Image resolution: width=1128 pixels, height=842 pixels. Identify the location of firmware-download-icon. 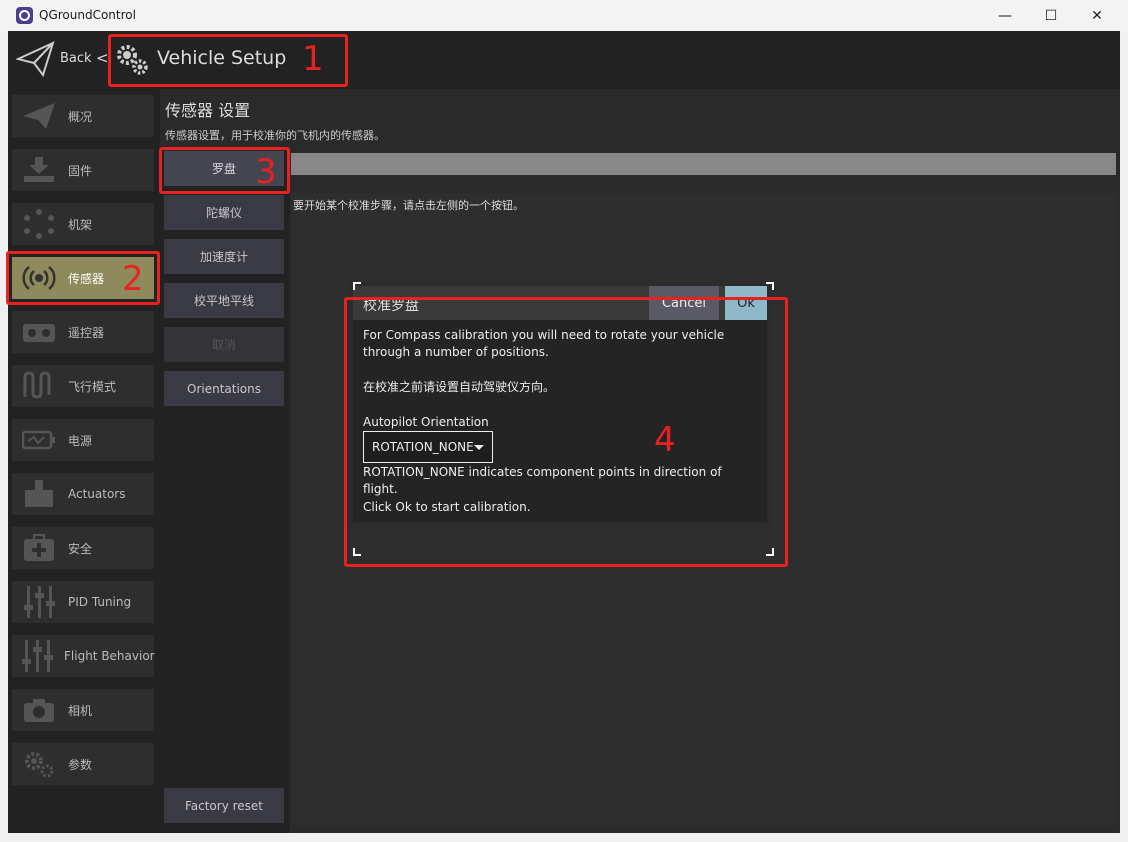
(39, 170).